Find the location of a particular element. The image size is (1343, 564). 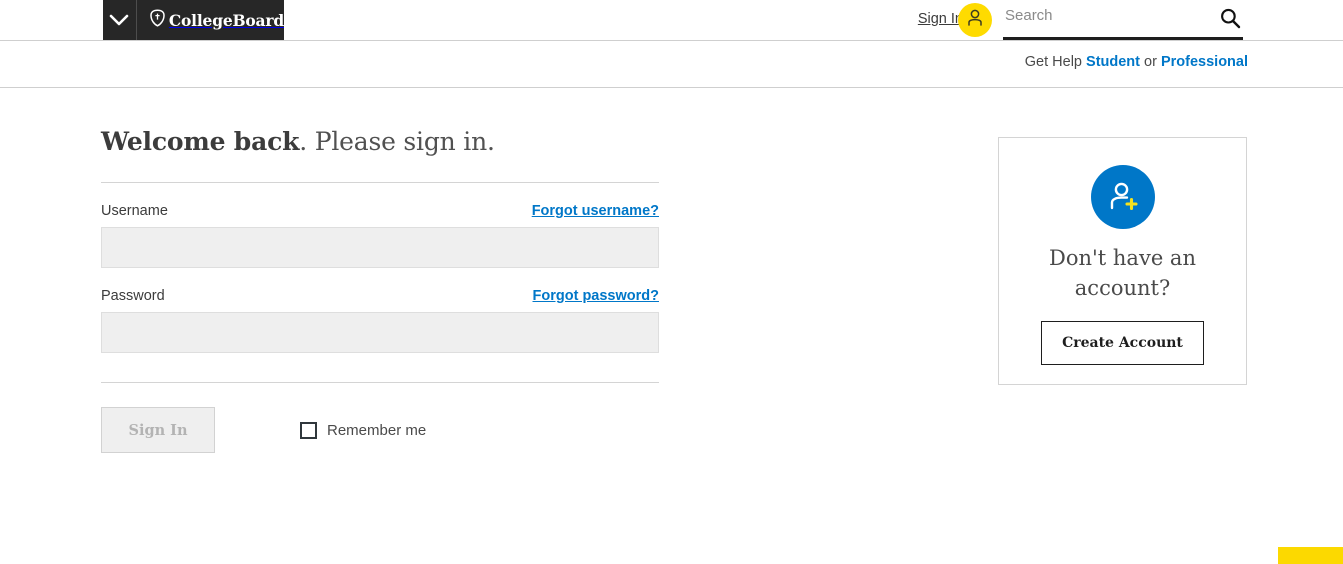

avatar is located at coordinates (975, 20).